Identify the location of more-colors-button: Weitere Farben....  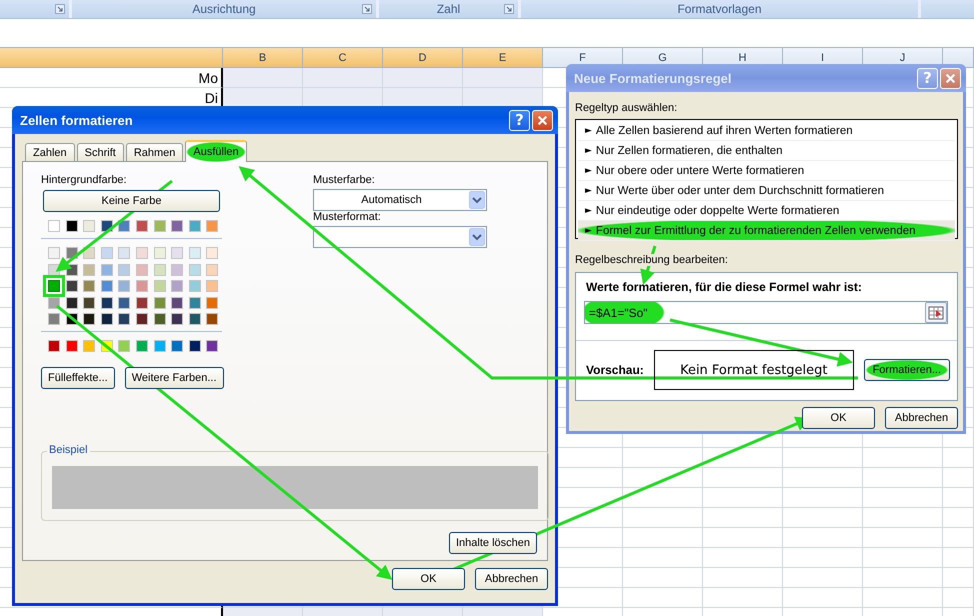
(174, 378).